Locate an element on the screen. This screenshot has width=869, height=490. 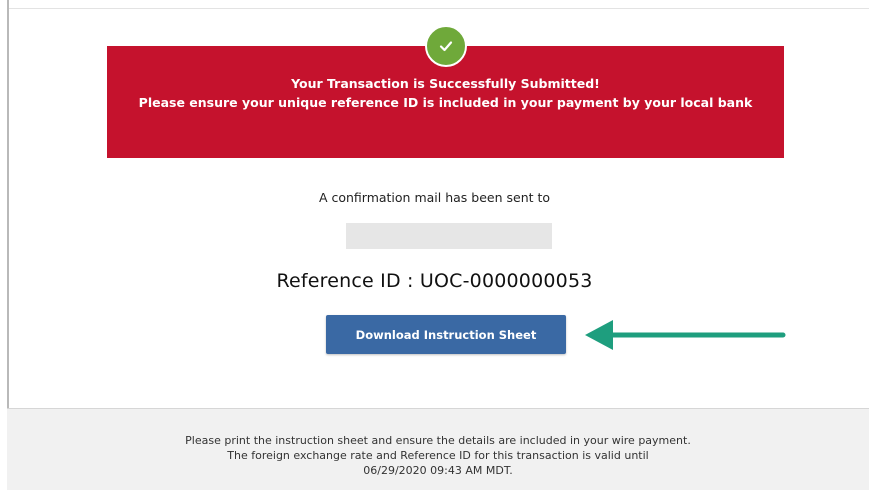
reference-id: Reference ID : UOC-0000000053 is located at coordinates (434, 281).